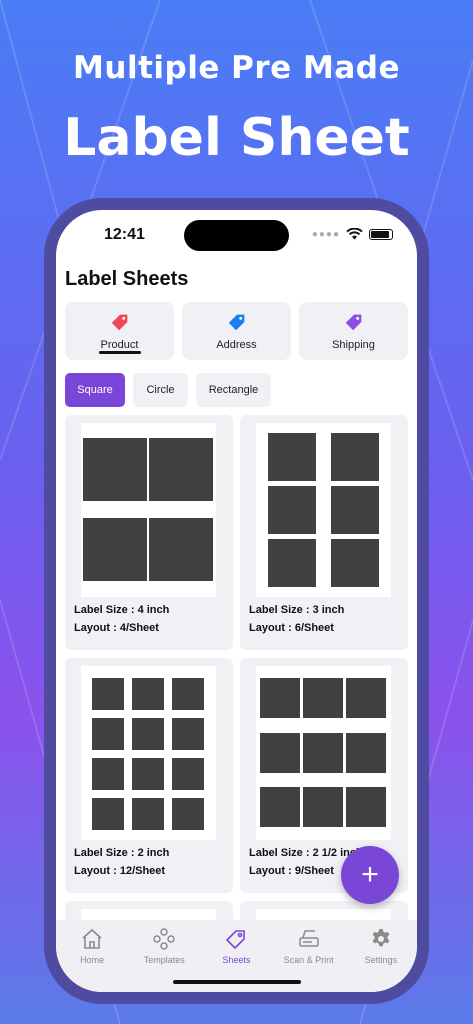 The height and width of the screenshot is (1024, 473). Describe the element at coordinates (325, 234) in the screenshot. I see `signal-icon: ●●●●` at that location.